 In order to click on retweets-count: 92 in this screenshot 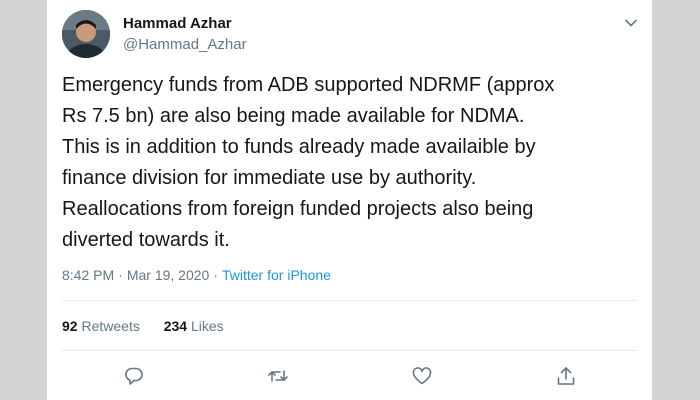, I will do `click(70, 326)`.